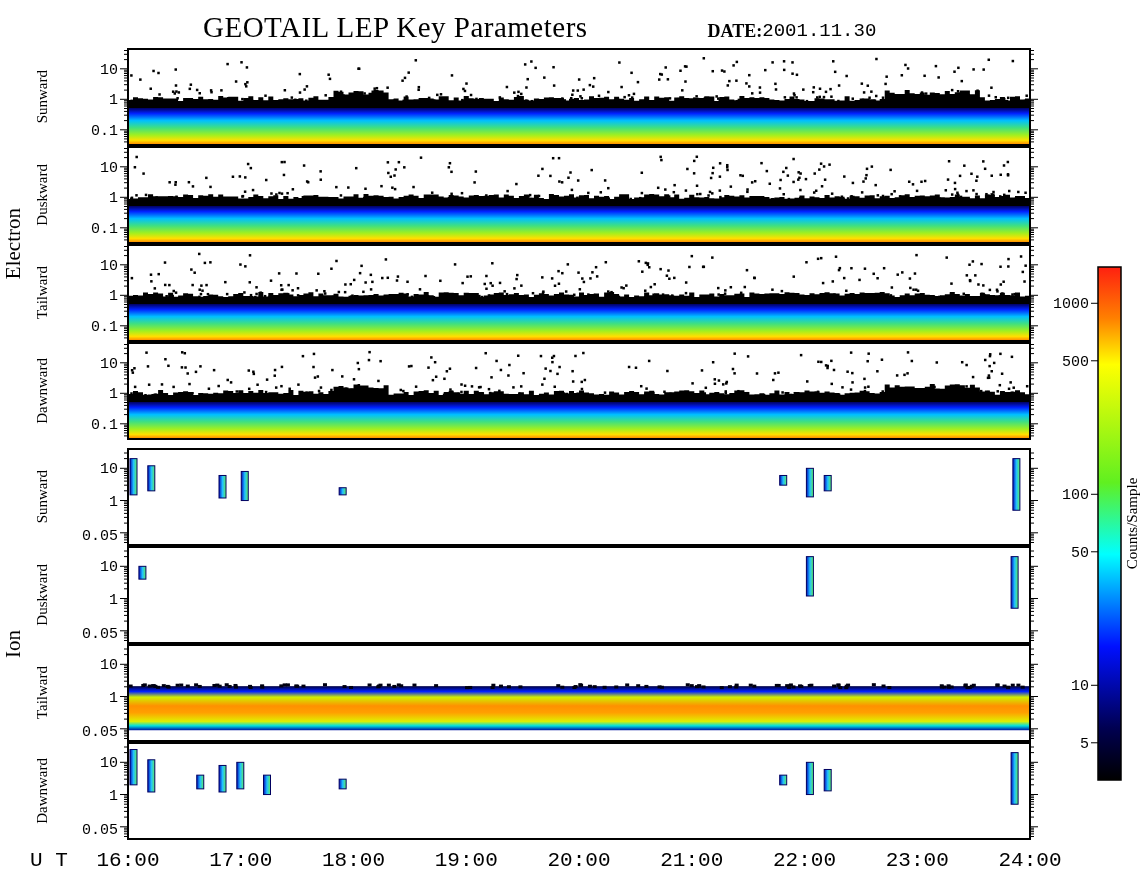 The height and width of the screenshot is (880, 1142). I want to click on group-label: Electron, so click(13, 244).